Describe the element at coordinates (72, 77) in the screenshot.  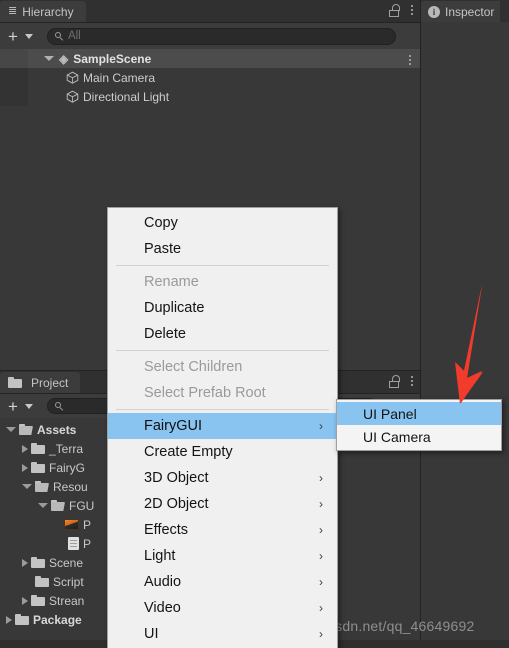
I see `gameobject-cube-icon` at that location.